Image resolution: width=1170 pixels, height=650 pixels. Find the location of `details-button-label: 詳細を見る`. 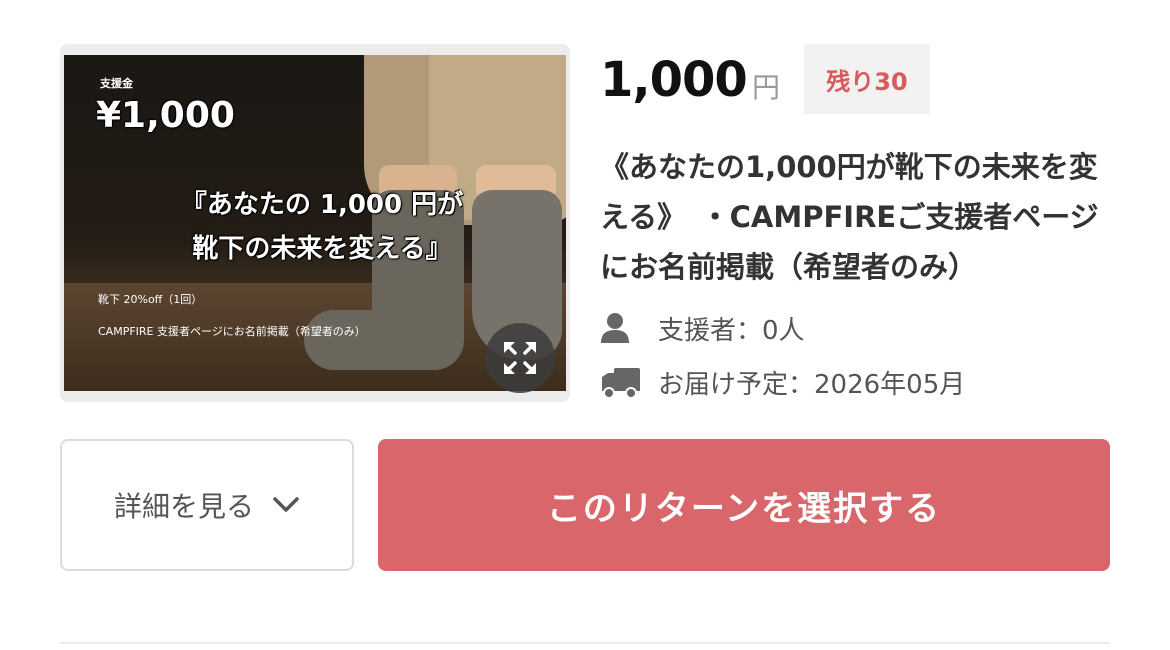

details-button-label: 詳細を見る is located at coordinates (183, 506).